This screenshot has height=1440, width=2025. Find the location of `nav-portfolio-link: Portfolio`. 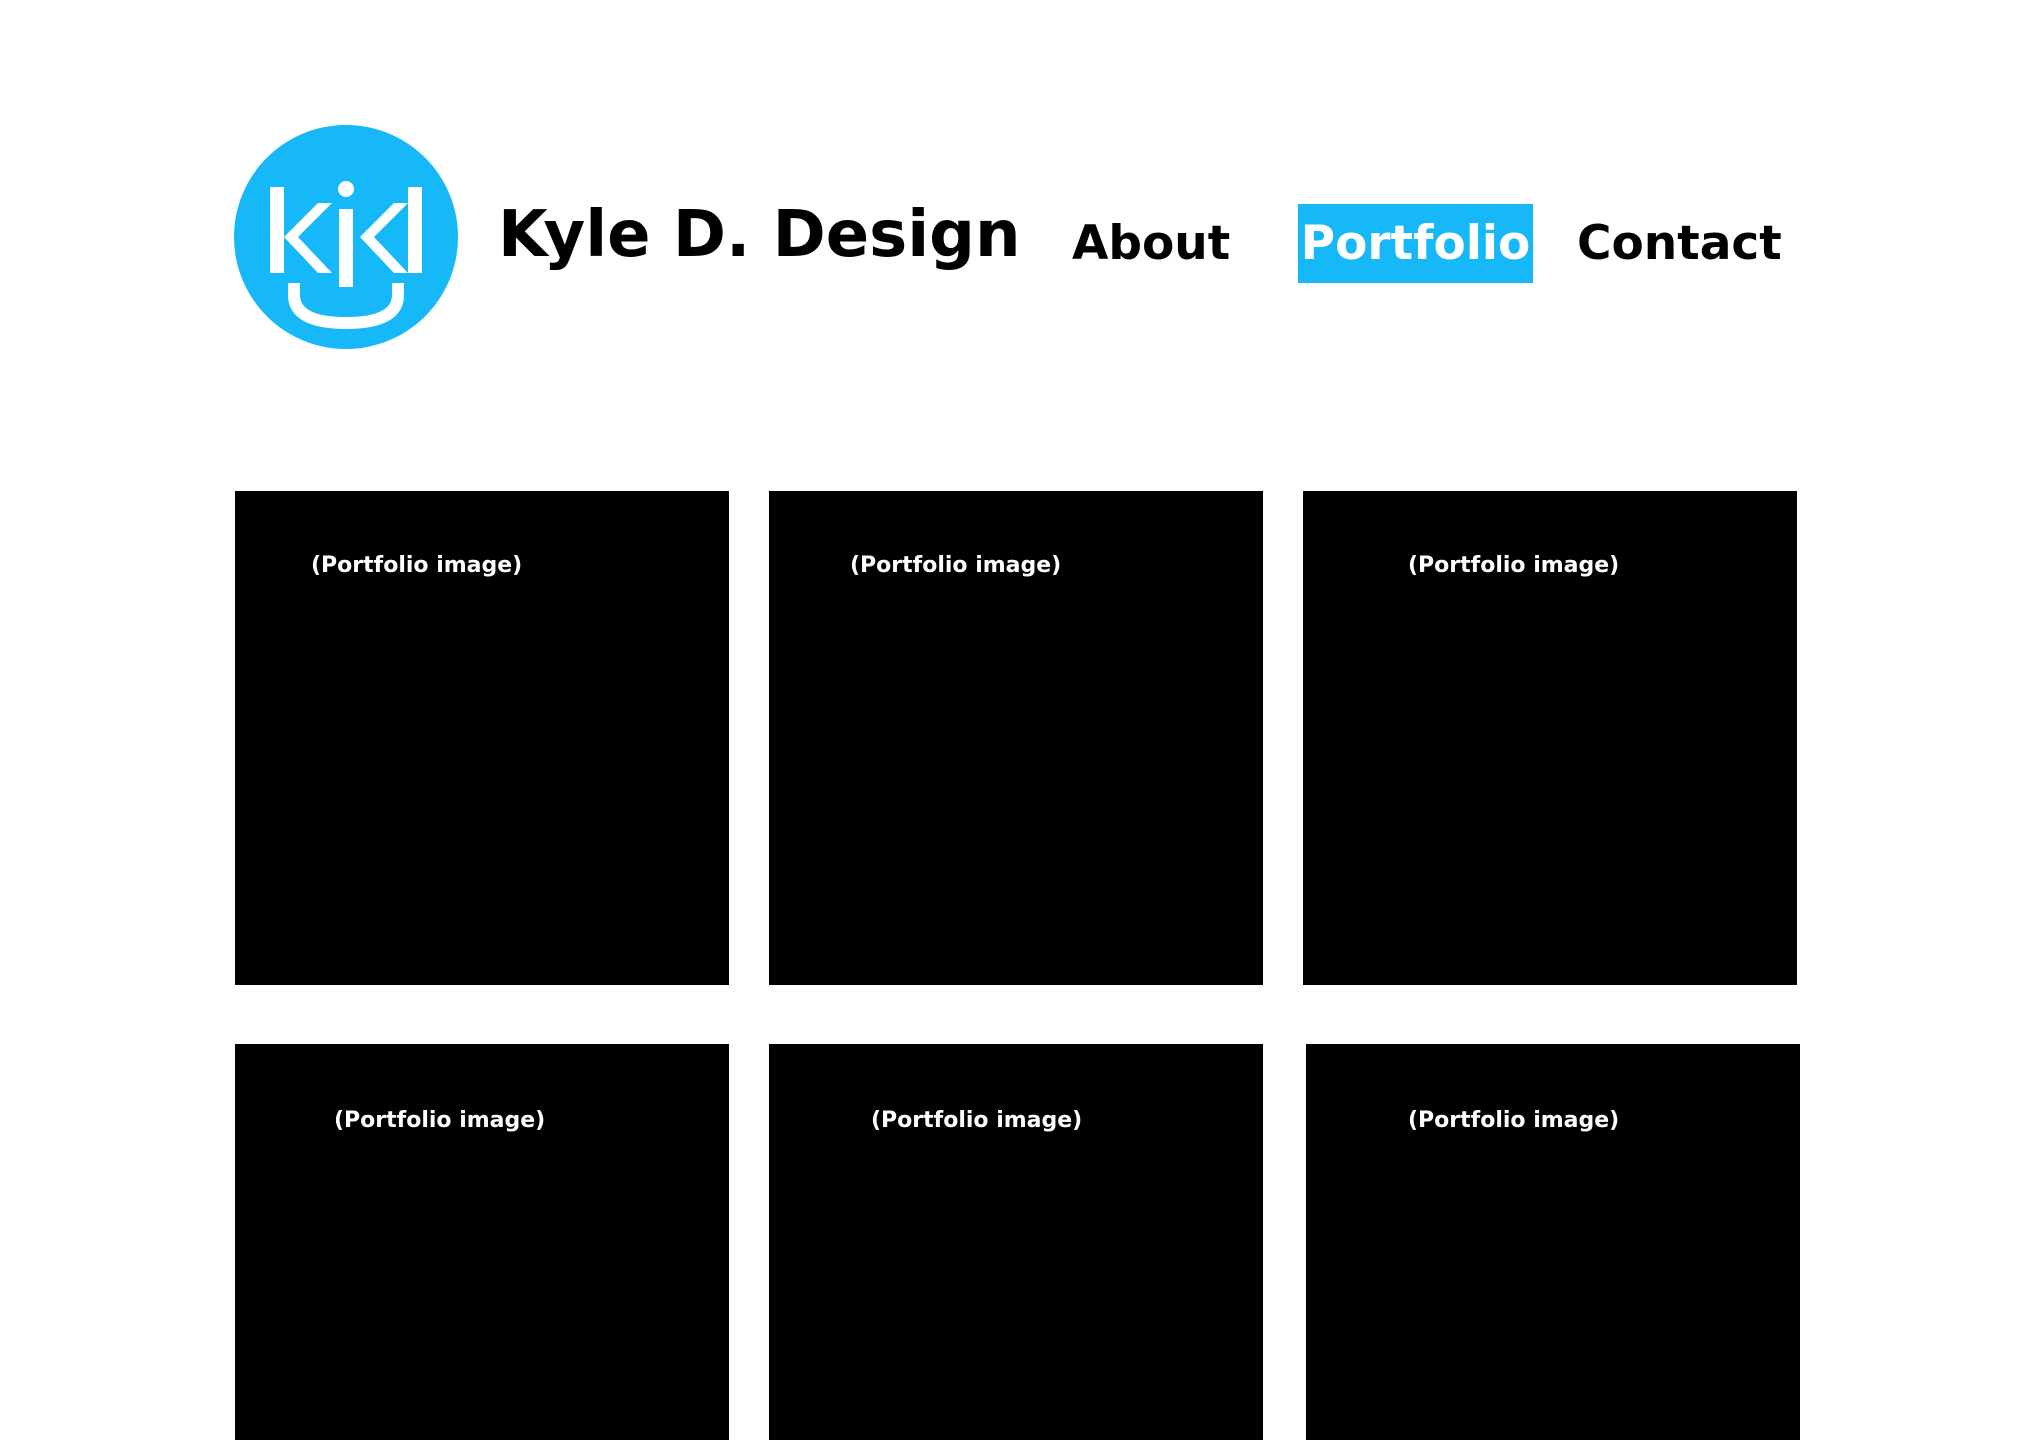

nav-portfolio-link: Portfolio is located at coordinates (1415, 243).